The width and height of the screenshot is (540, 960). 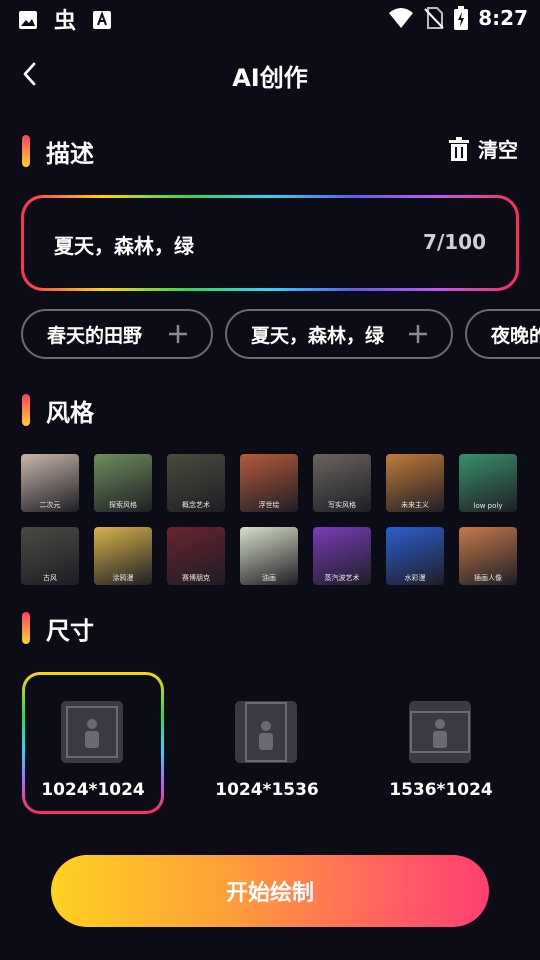 I want to click on style-thumbnail: 油画, so click(x=269, y=556).